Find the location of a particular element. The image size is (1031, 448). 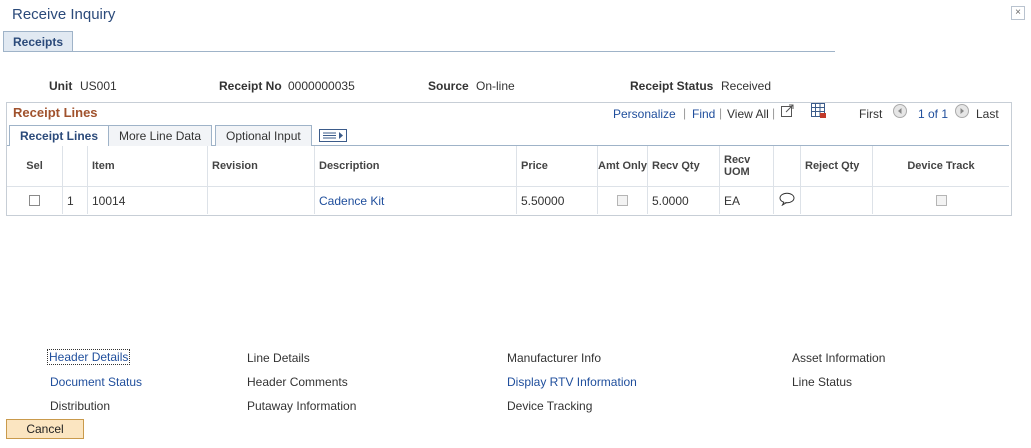

distribution-link: Distribution is located at coordinates (80, 406).